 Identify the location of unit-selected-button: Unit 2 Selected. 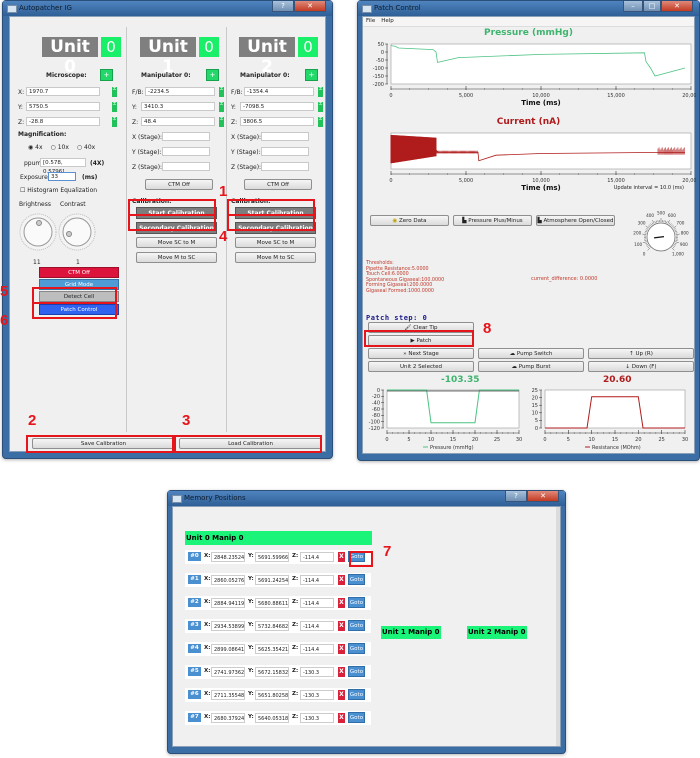
(421, 366).